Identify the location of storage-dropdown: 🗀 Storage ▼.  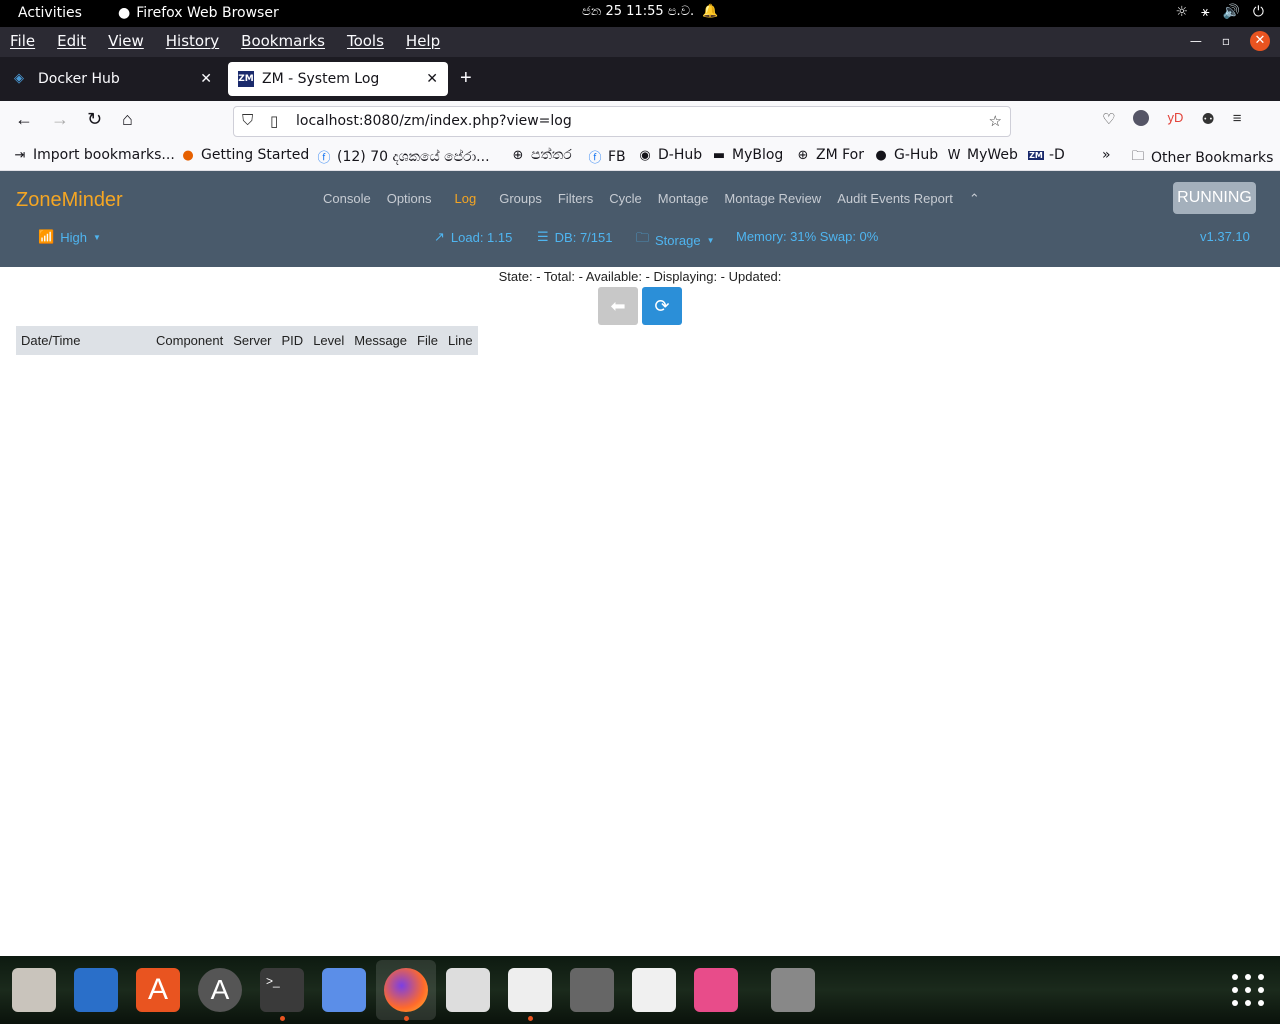
(675, 240).